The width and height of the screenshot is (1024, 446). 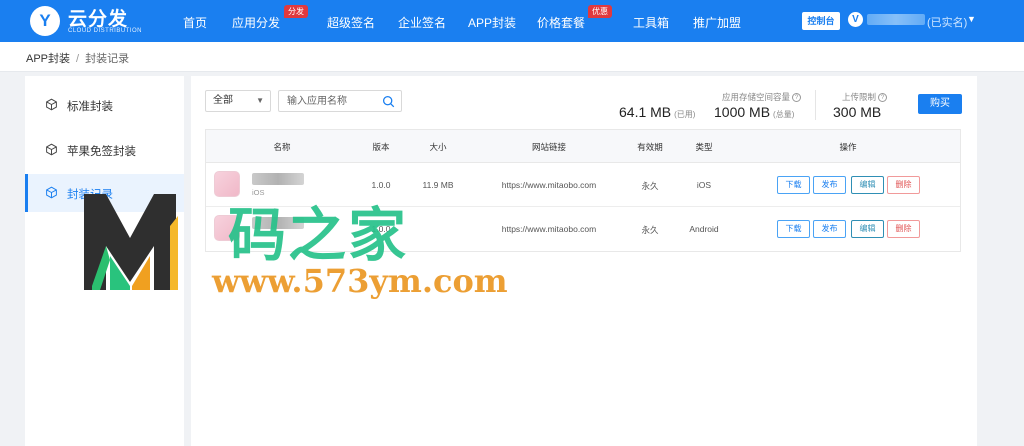 I want to click on search-icon, so click(x=388, y=101).